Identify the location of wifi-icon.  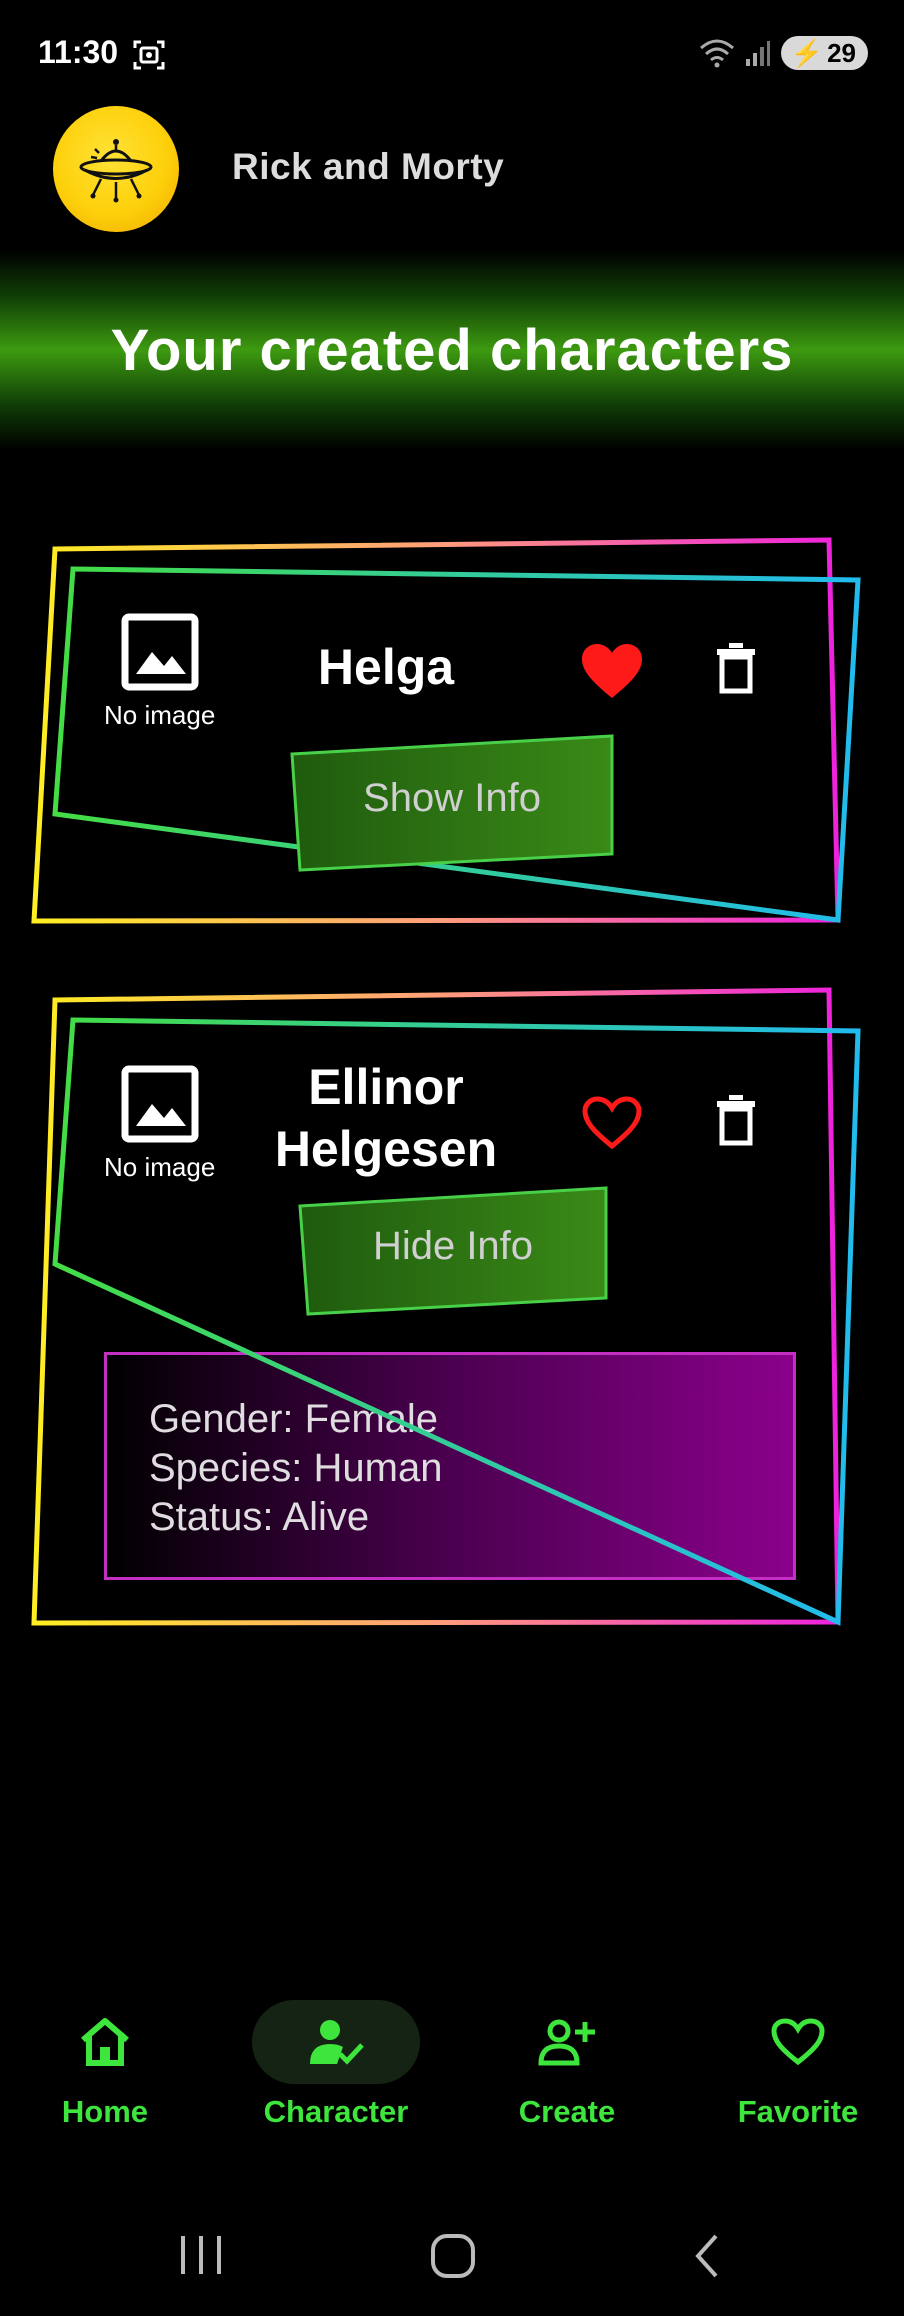
(716, 53).